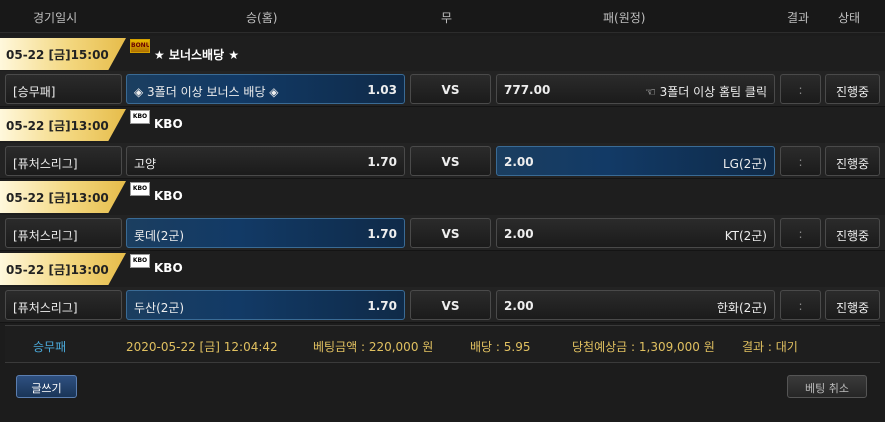 The height and width of the screenshot is (422, 885). I want to click on match-date: 05-22 [금]15:00, so click(63, 54).